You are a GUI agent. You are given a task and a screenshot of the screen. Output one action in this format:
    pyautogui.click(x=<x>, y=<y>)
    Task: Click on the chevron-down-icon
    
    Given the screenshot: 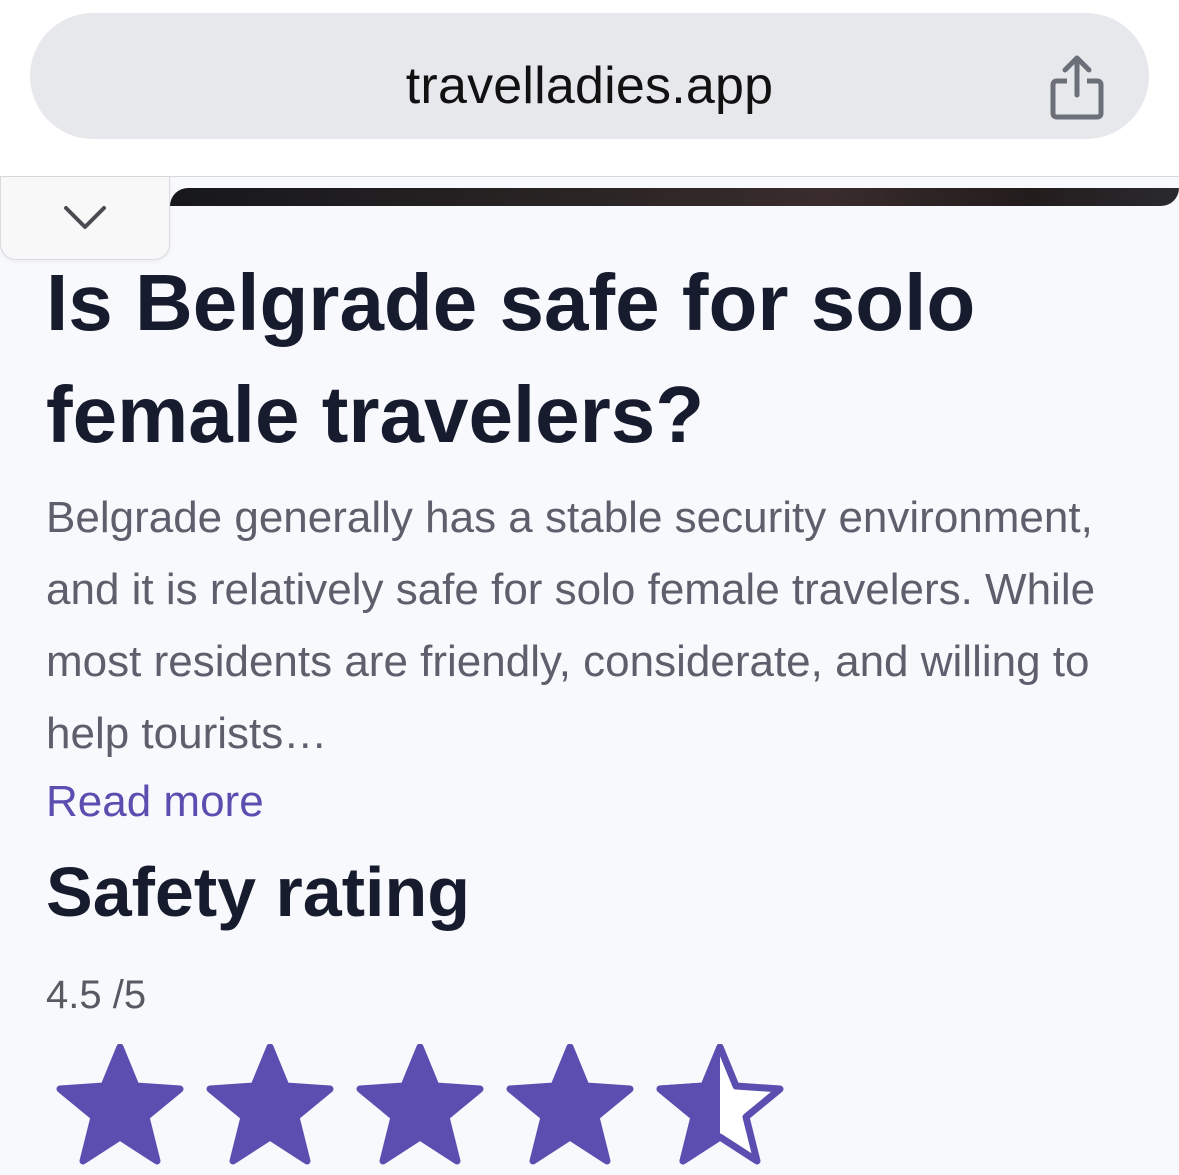 What is the action you would take?
    pyautogui.click(x=85, y=217)
    